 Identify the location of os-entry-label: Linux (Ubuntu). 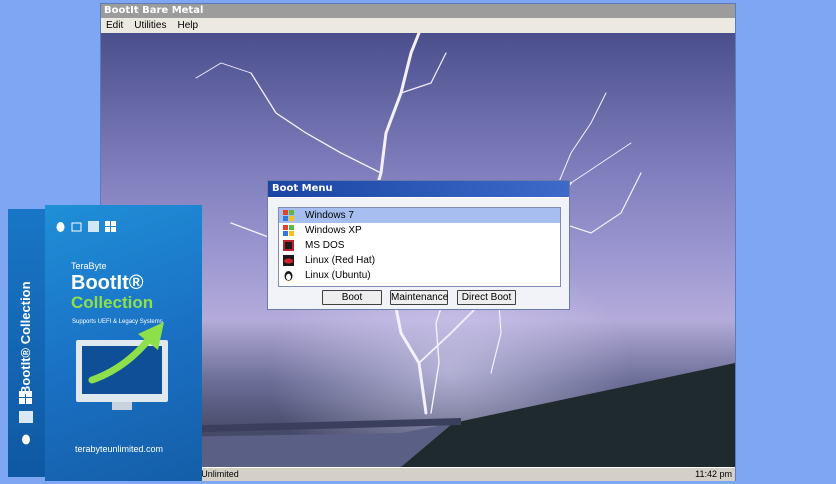
(338, 275).